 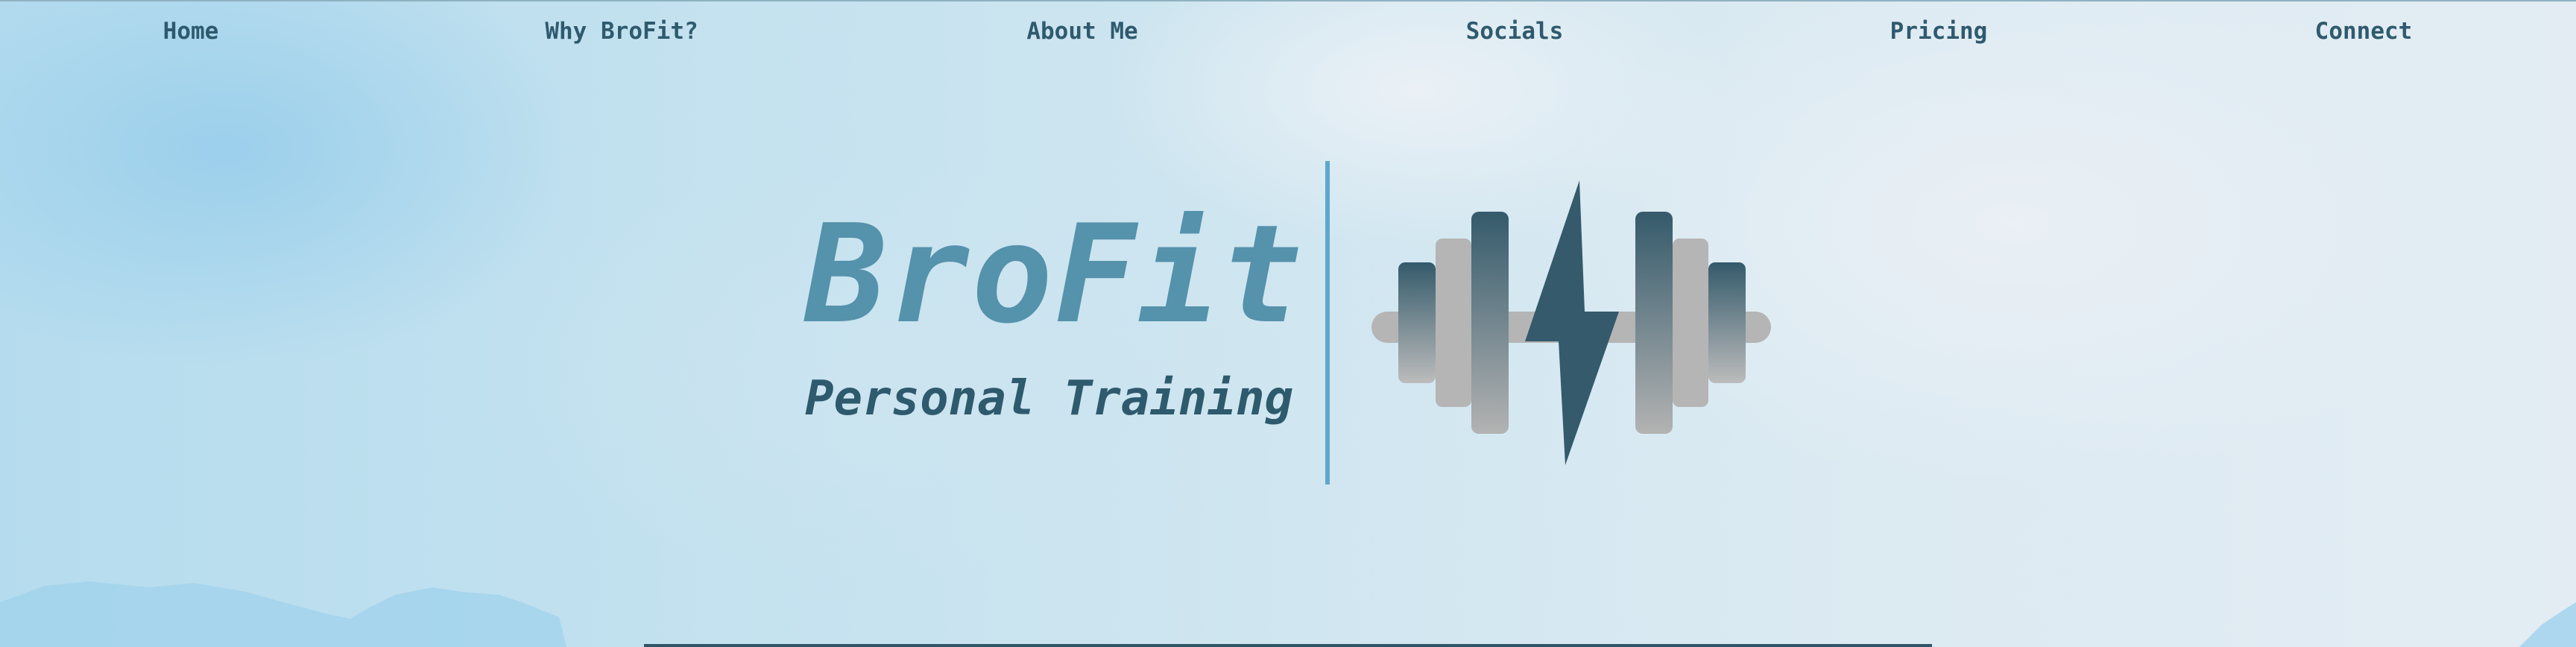 I want to click on nav-why-brofit: Why BroFit?, so click(x=621, y=31).